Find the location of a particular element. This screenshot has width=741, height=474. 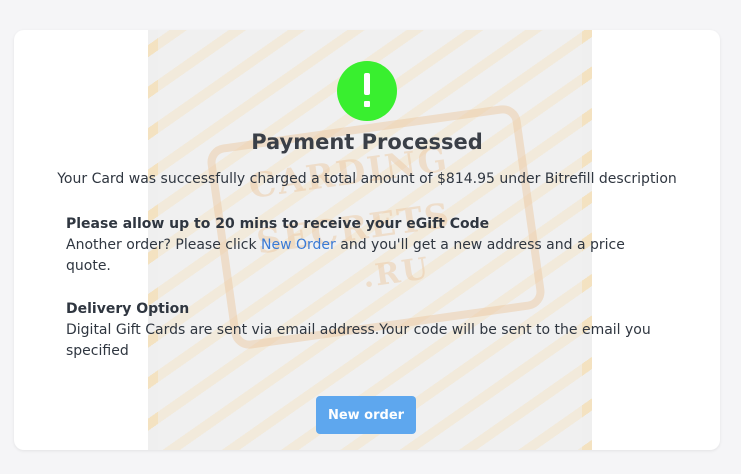

allow-text-before: Another order? Please click is located at coordinates (164, 245).